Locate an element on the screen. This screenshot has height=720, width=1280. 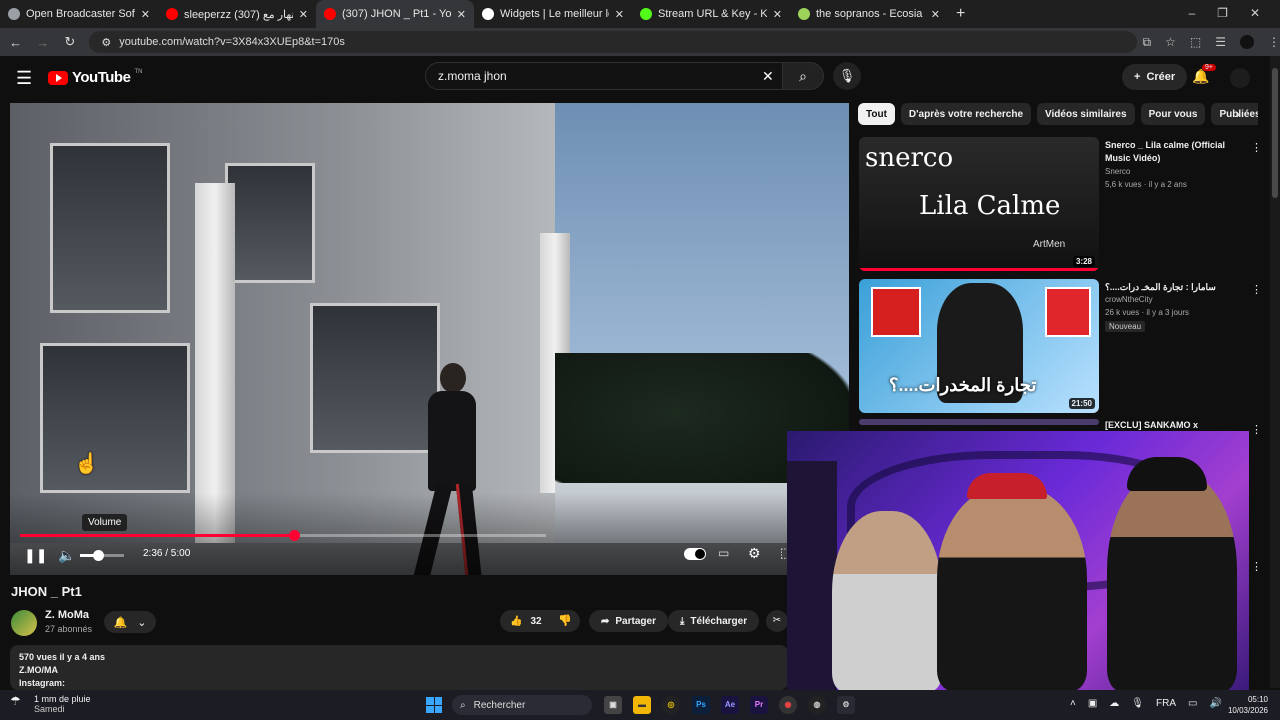
search-button: ⌕ is located at coordinates (803, 76).